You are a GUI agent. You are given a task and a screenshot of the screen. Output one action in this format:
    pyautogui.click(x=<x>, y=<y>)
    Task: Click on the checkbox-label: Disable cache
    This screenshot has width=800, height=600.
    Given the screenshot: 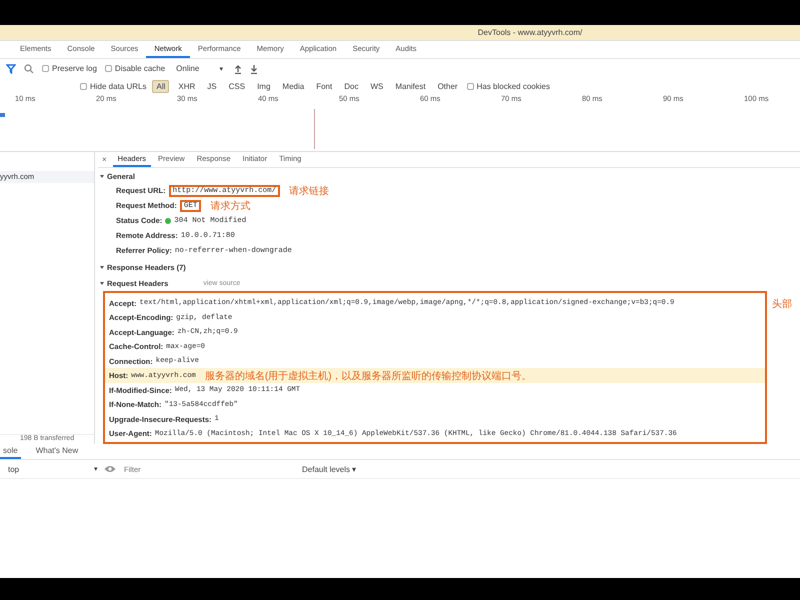 What is the action you would take?
    pyautogui.click(x=140, y=68)
    